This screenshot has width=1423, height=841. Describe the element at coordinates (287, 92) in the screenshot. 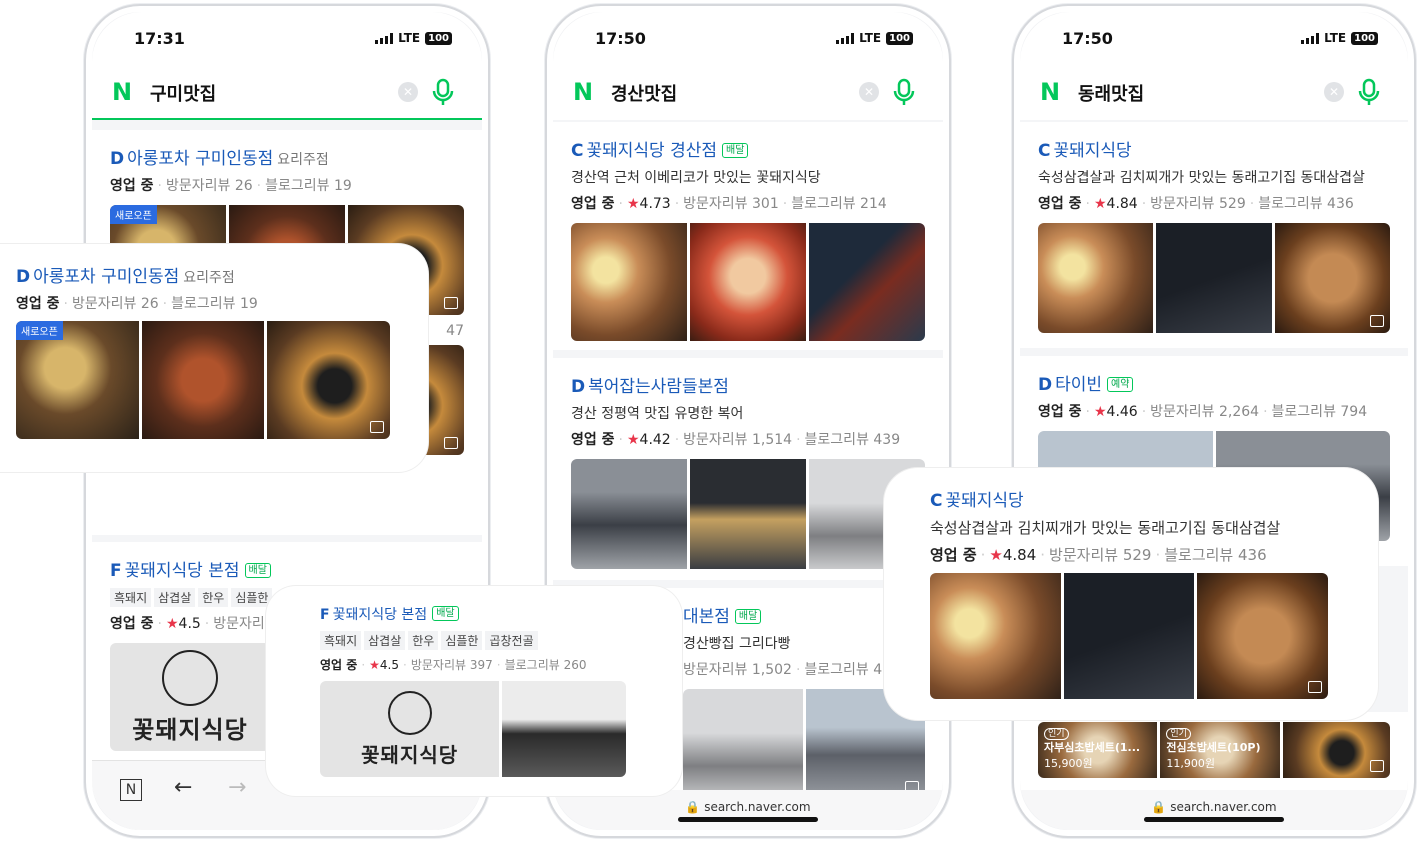

I see `search-bar: N 구미맛집 ✕` at that location.